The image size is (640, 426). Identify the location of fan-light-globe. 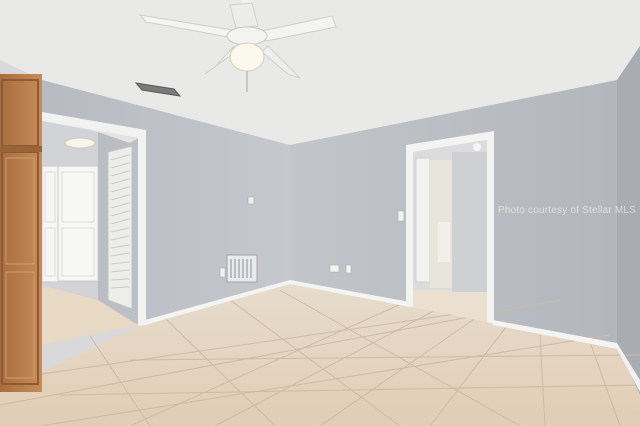
(247, 57).